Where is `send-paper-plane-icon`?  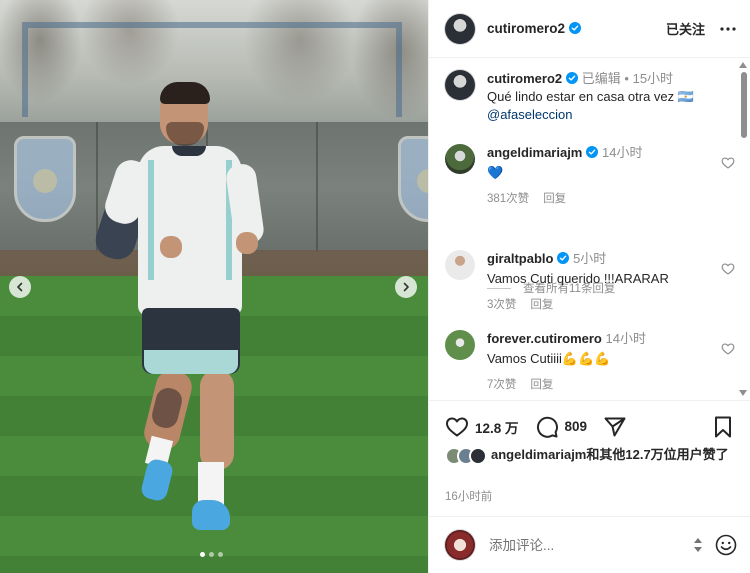 send-paper-plane-icon is located at coordinates (615, 426).